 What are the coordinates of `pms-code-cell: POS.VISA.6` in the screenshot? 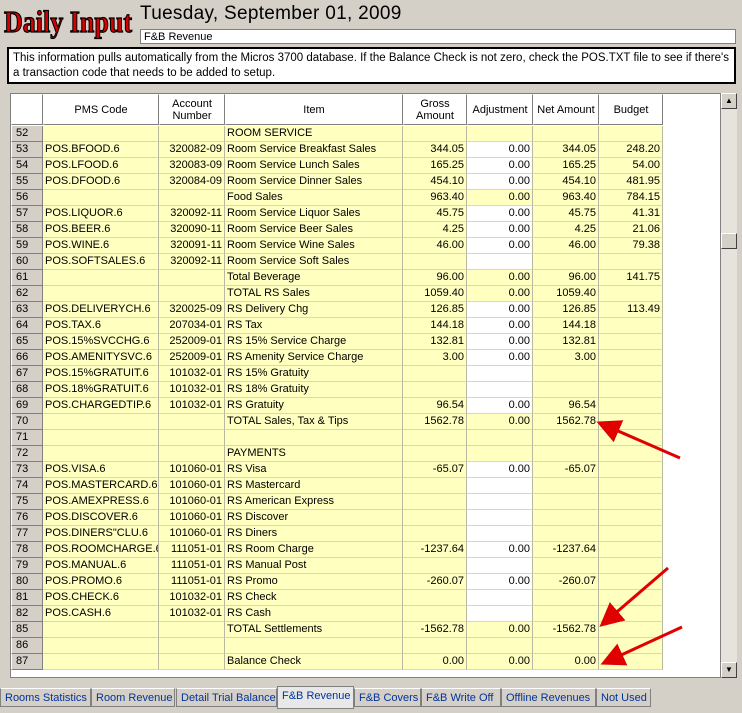 It's located at (101, 470).